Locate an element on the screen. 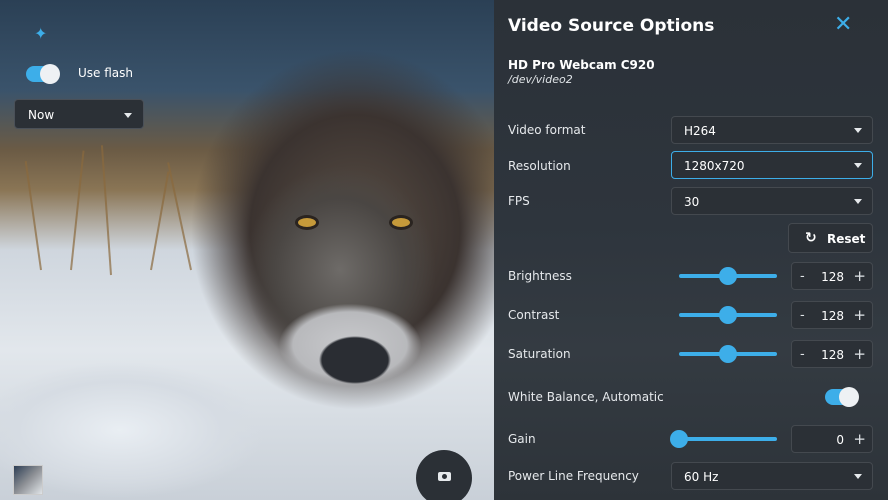 Image resolution: width=888 pixels, height=500 pixels. gain-label: Gain is located at coordinates (522, 439).